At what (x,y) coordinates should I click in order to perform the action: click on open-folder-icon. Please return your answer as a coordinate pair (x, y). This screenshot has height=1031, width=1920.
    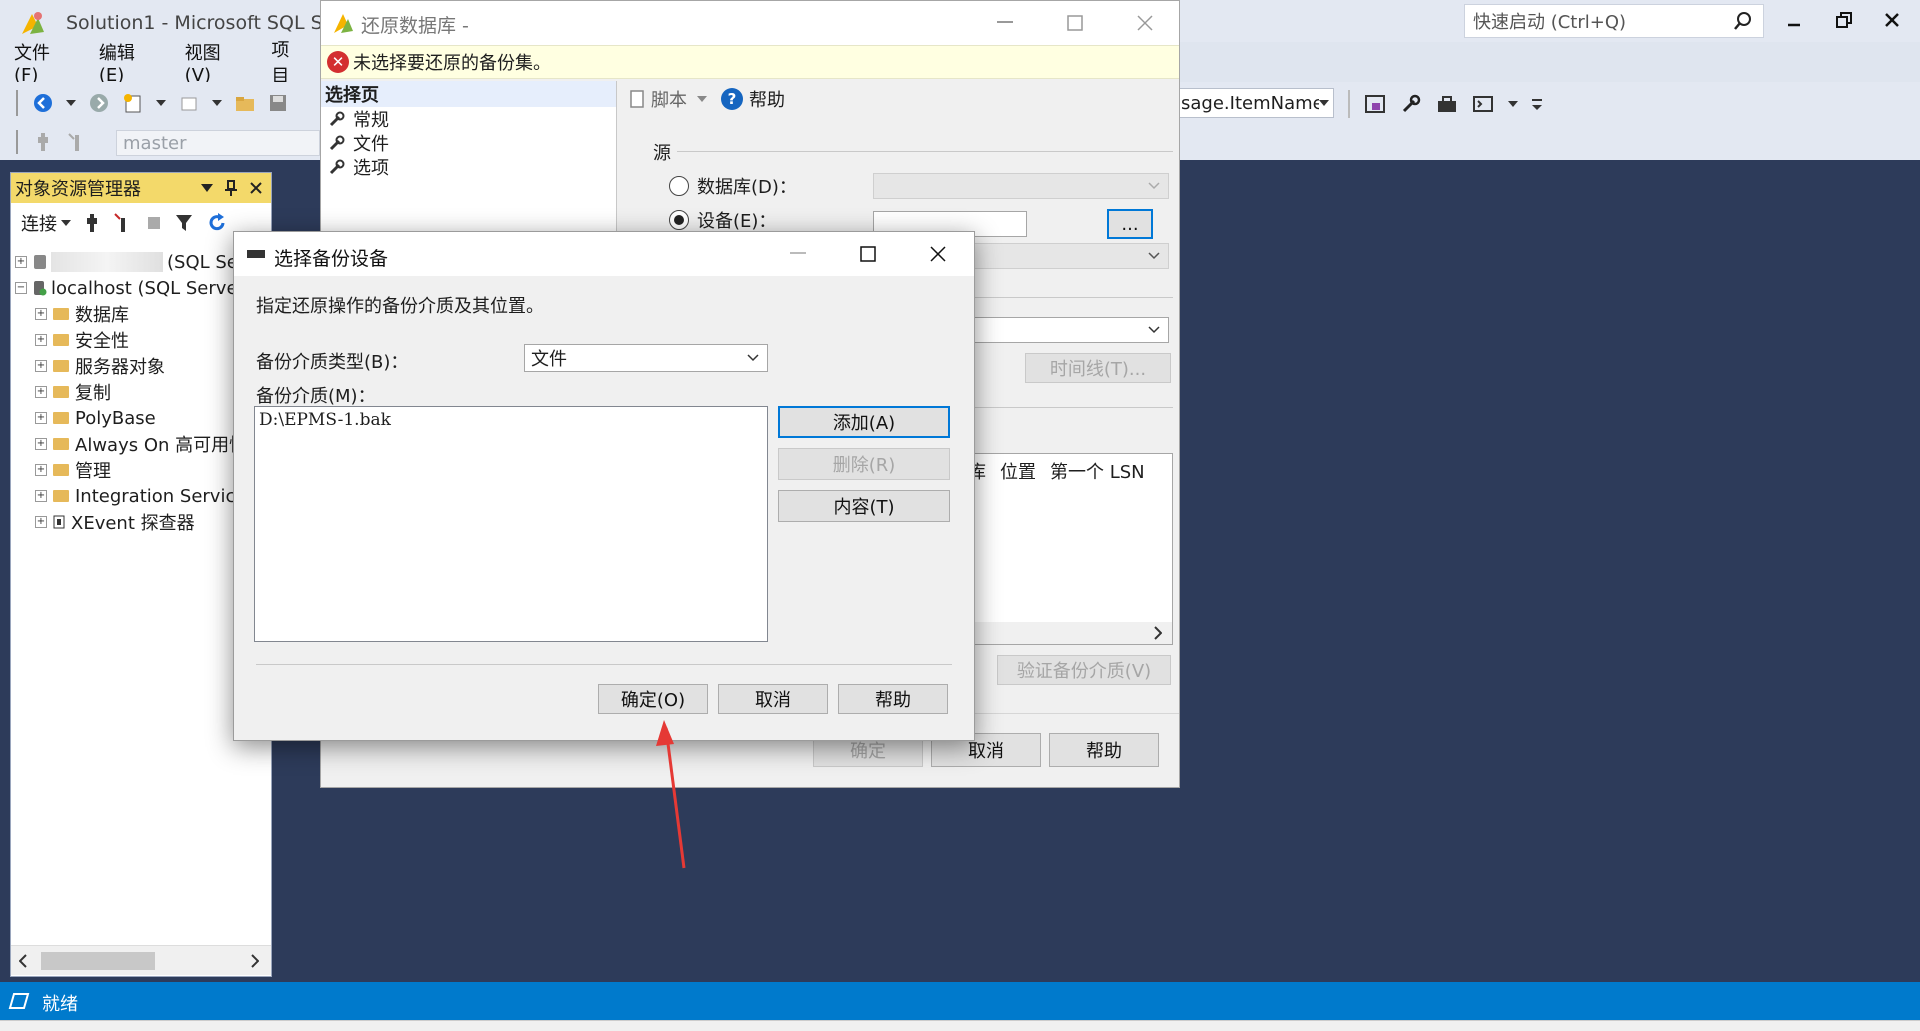
    Looking at the image, I should click on (245, 103).